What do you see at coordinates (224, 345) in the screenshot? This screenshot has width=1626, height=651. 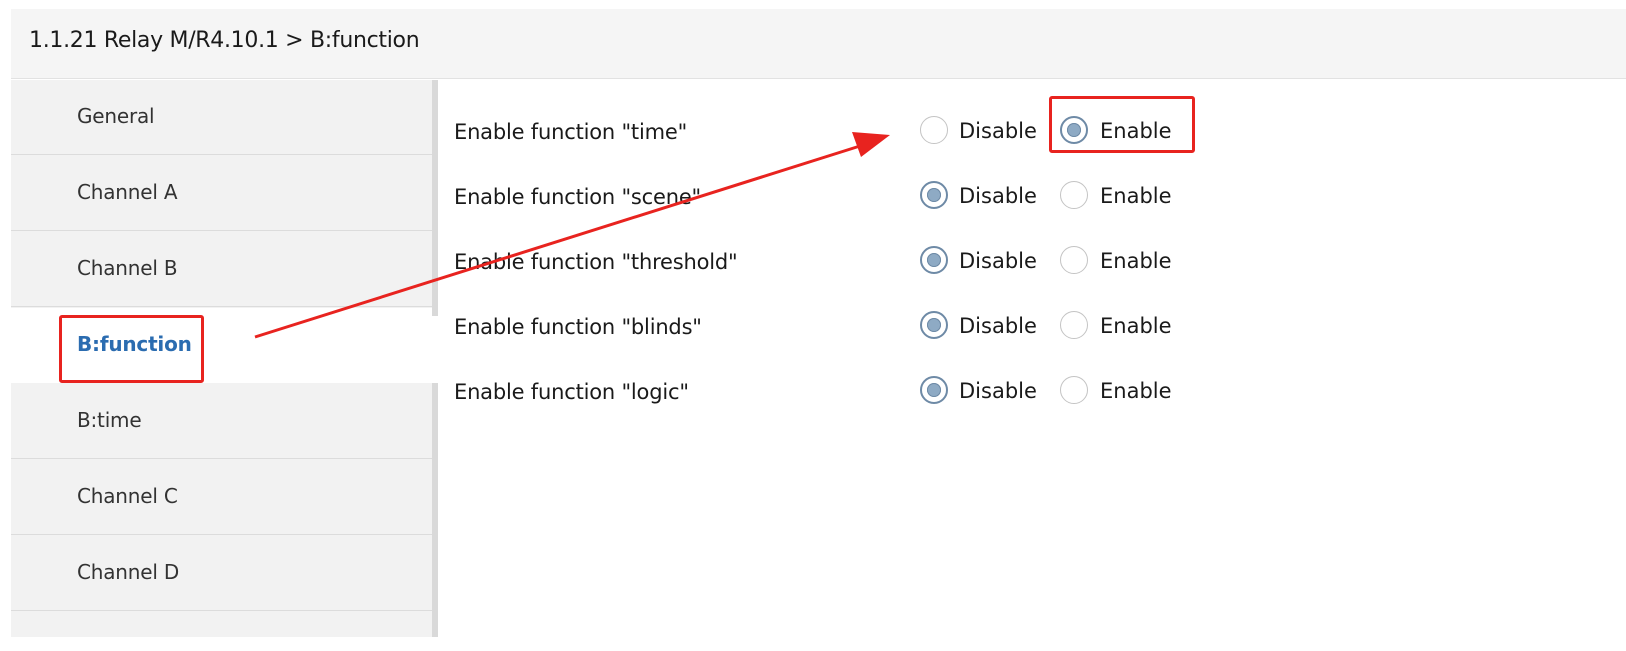 I see `sidebar-item-b-function: B:function` at bounding box center [224, 345].